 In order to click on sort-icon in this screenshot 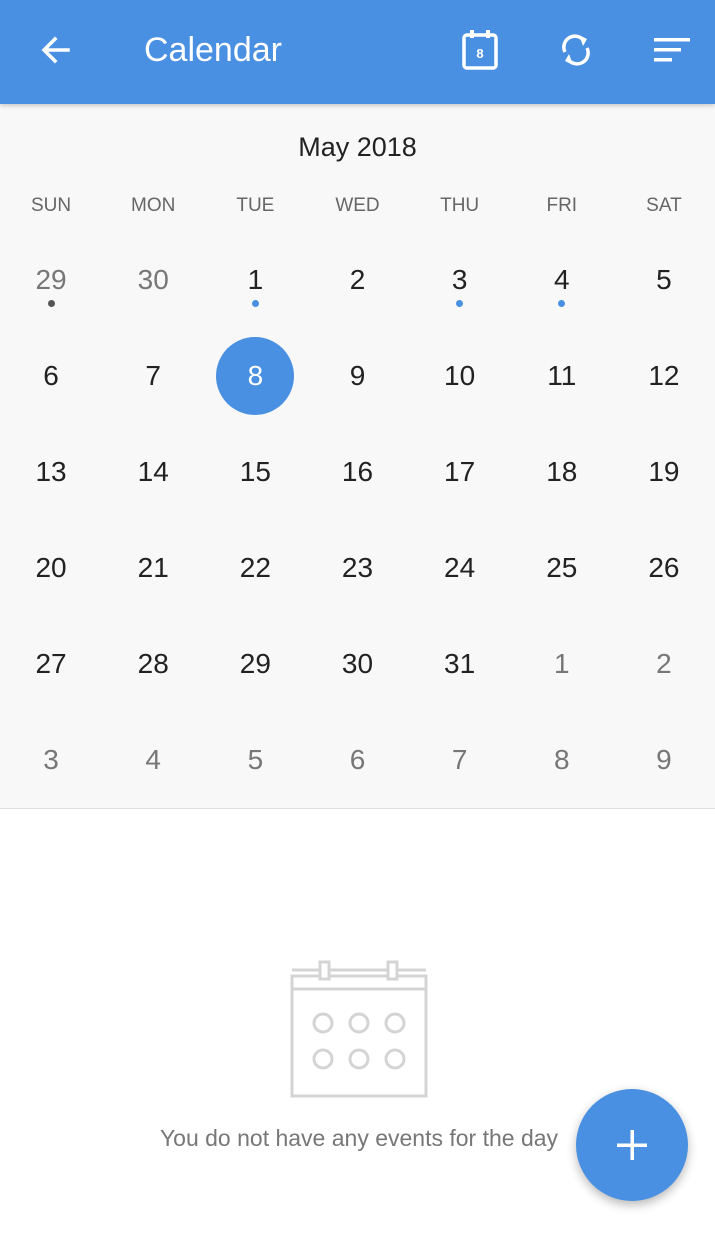, I will do `click(672, 50)`.